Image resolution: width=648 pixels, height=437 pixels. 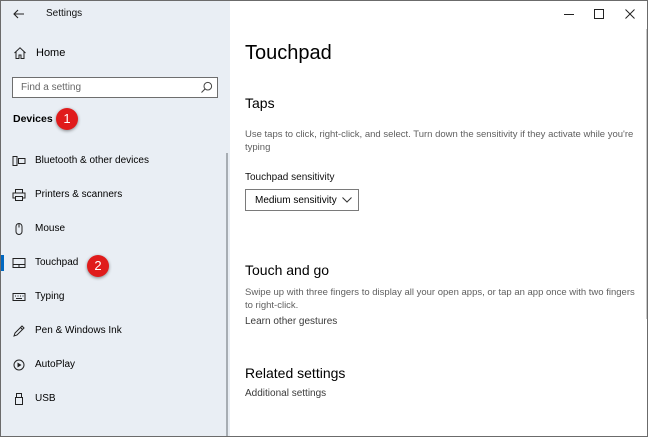 I want to click on printer-icon, so click(x=19, y=195).